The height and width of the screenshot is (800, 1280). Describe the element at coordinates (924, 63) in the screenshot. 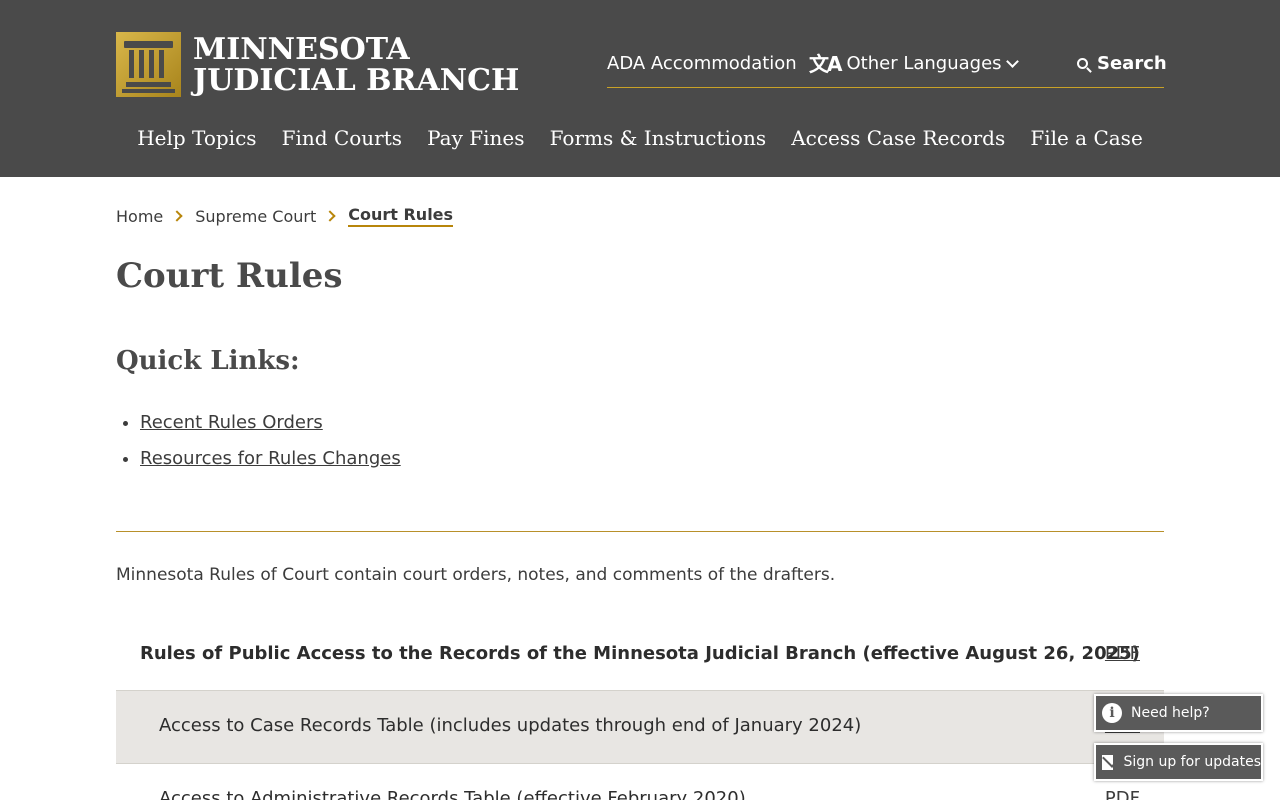

I see `other-languages-label: Other Languages` at that location.